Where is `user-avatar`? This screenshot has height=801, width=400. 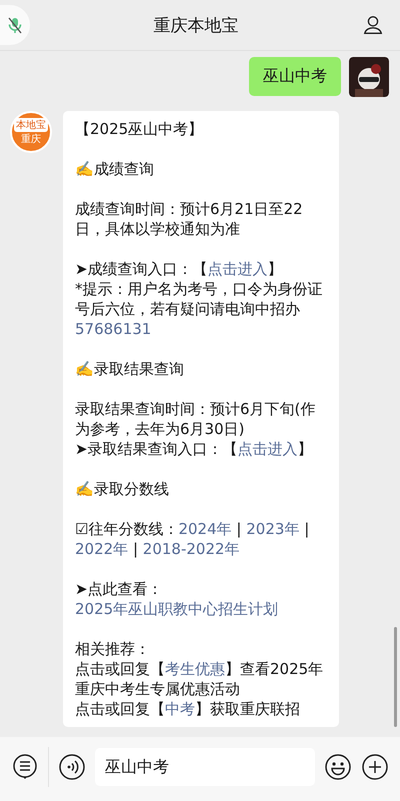 user-avatar is located at coordinates (369, 77).